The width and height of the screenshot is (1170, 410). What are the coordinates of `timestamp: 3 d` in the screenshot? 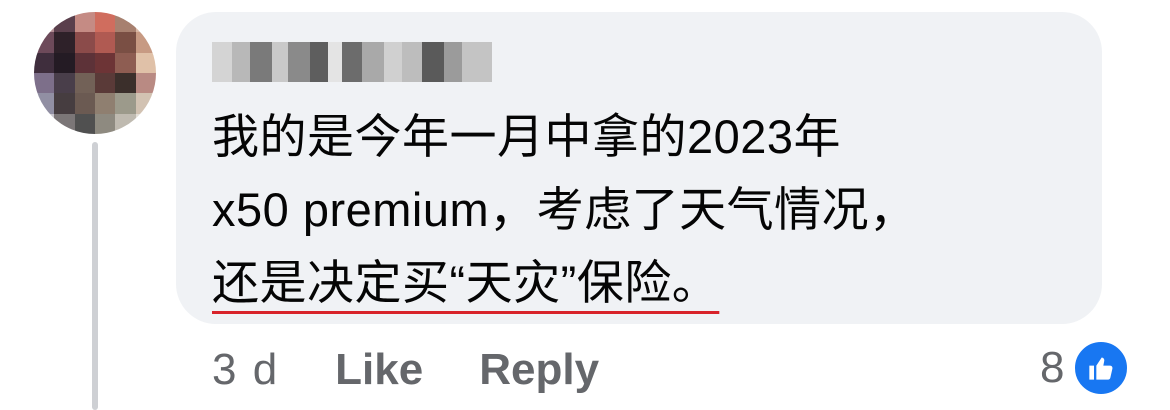 It's located at (245, 370).